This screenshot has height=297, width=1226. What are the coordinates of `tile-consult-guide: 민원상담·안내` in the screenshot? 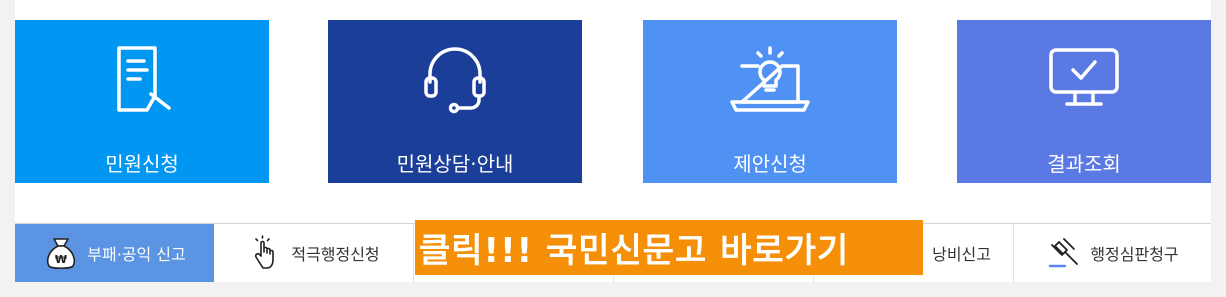 It's located at (455, 101).